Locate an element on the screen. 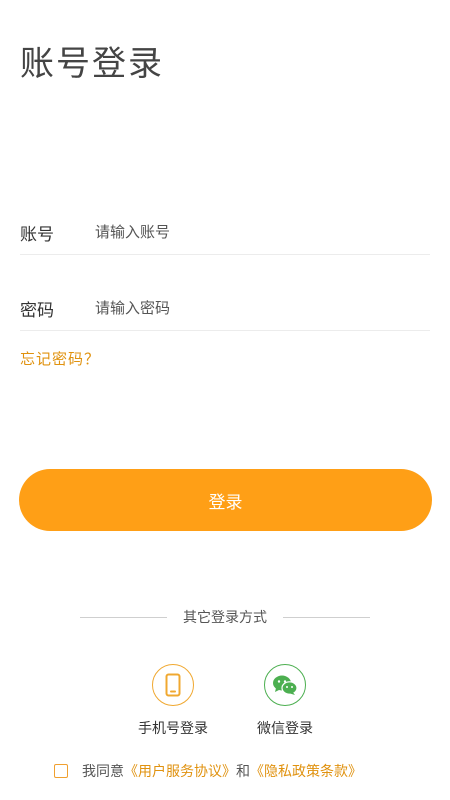 The width and height of the screenshot is (450, 800). agreement-prefix: 我同意 is located at coordinates (103, 772).